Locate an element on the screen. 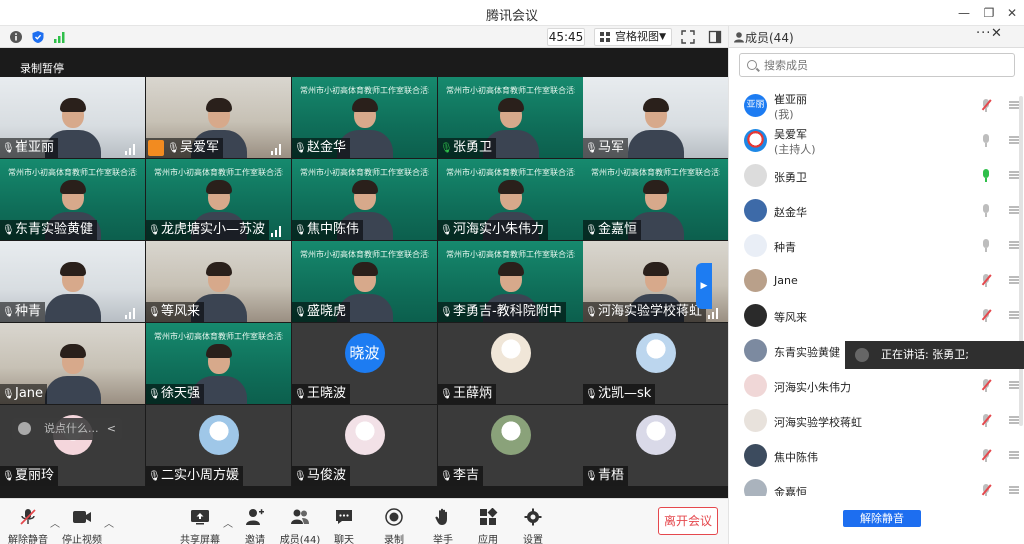  participant-video is located at coordinates (73, 373).